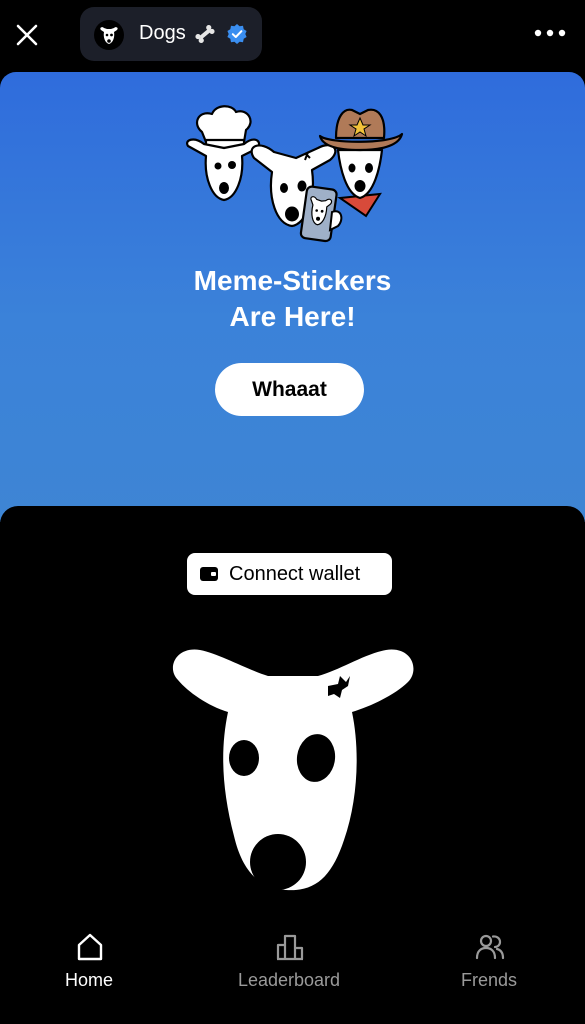  I want to click on nav-item-home: Home, so click(89, 967).